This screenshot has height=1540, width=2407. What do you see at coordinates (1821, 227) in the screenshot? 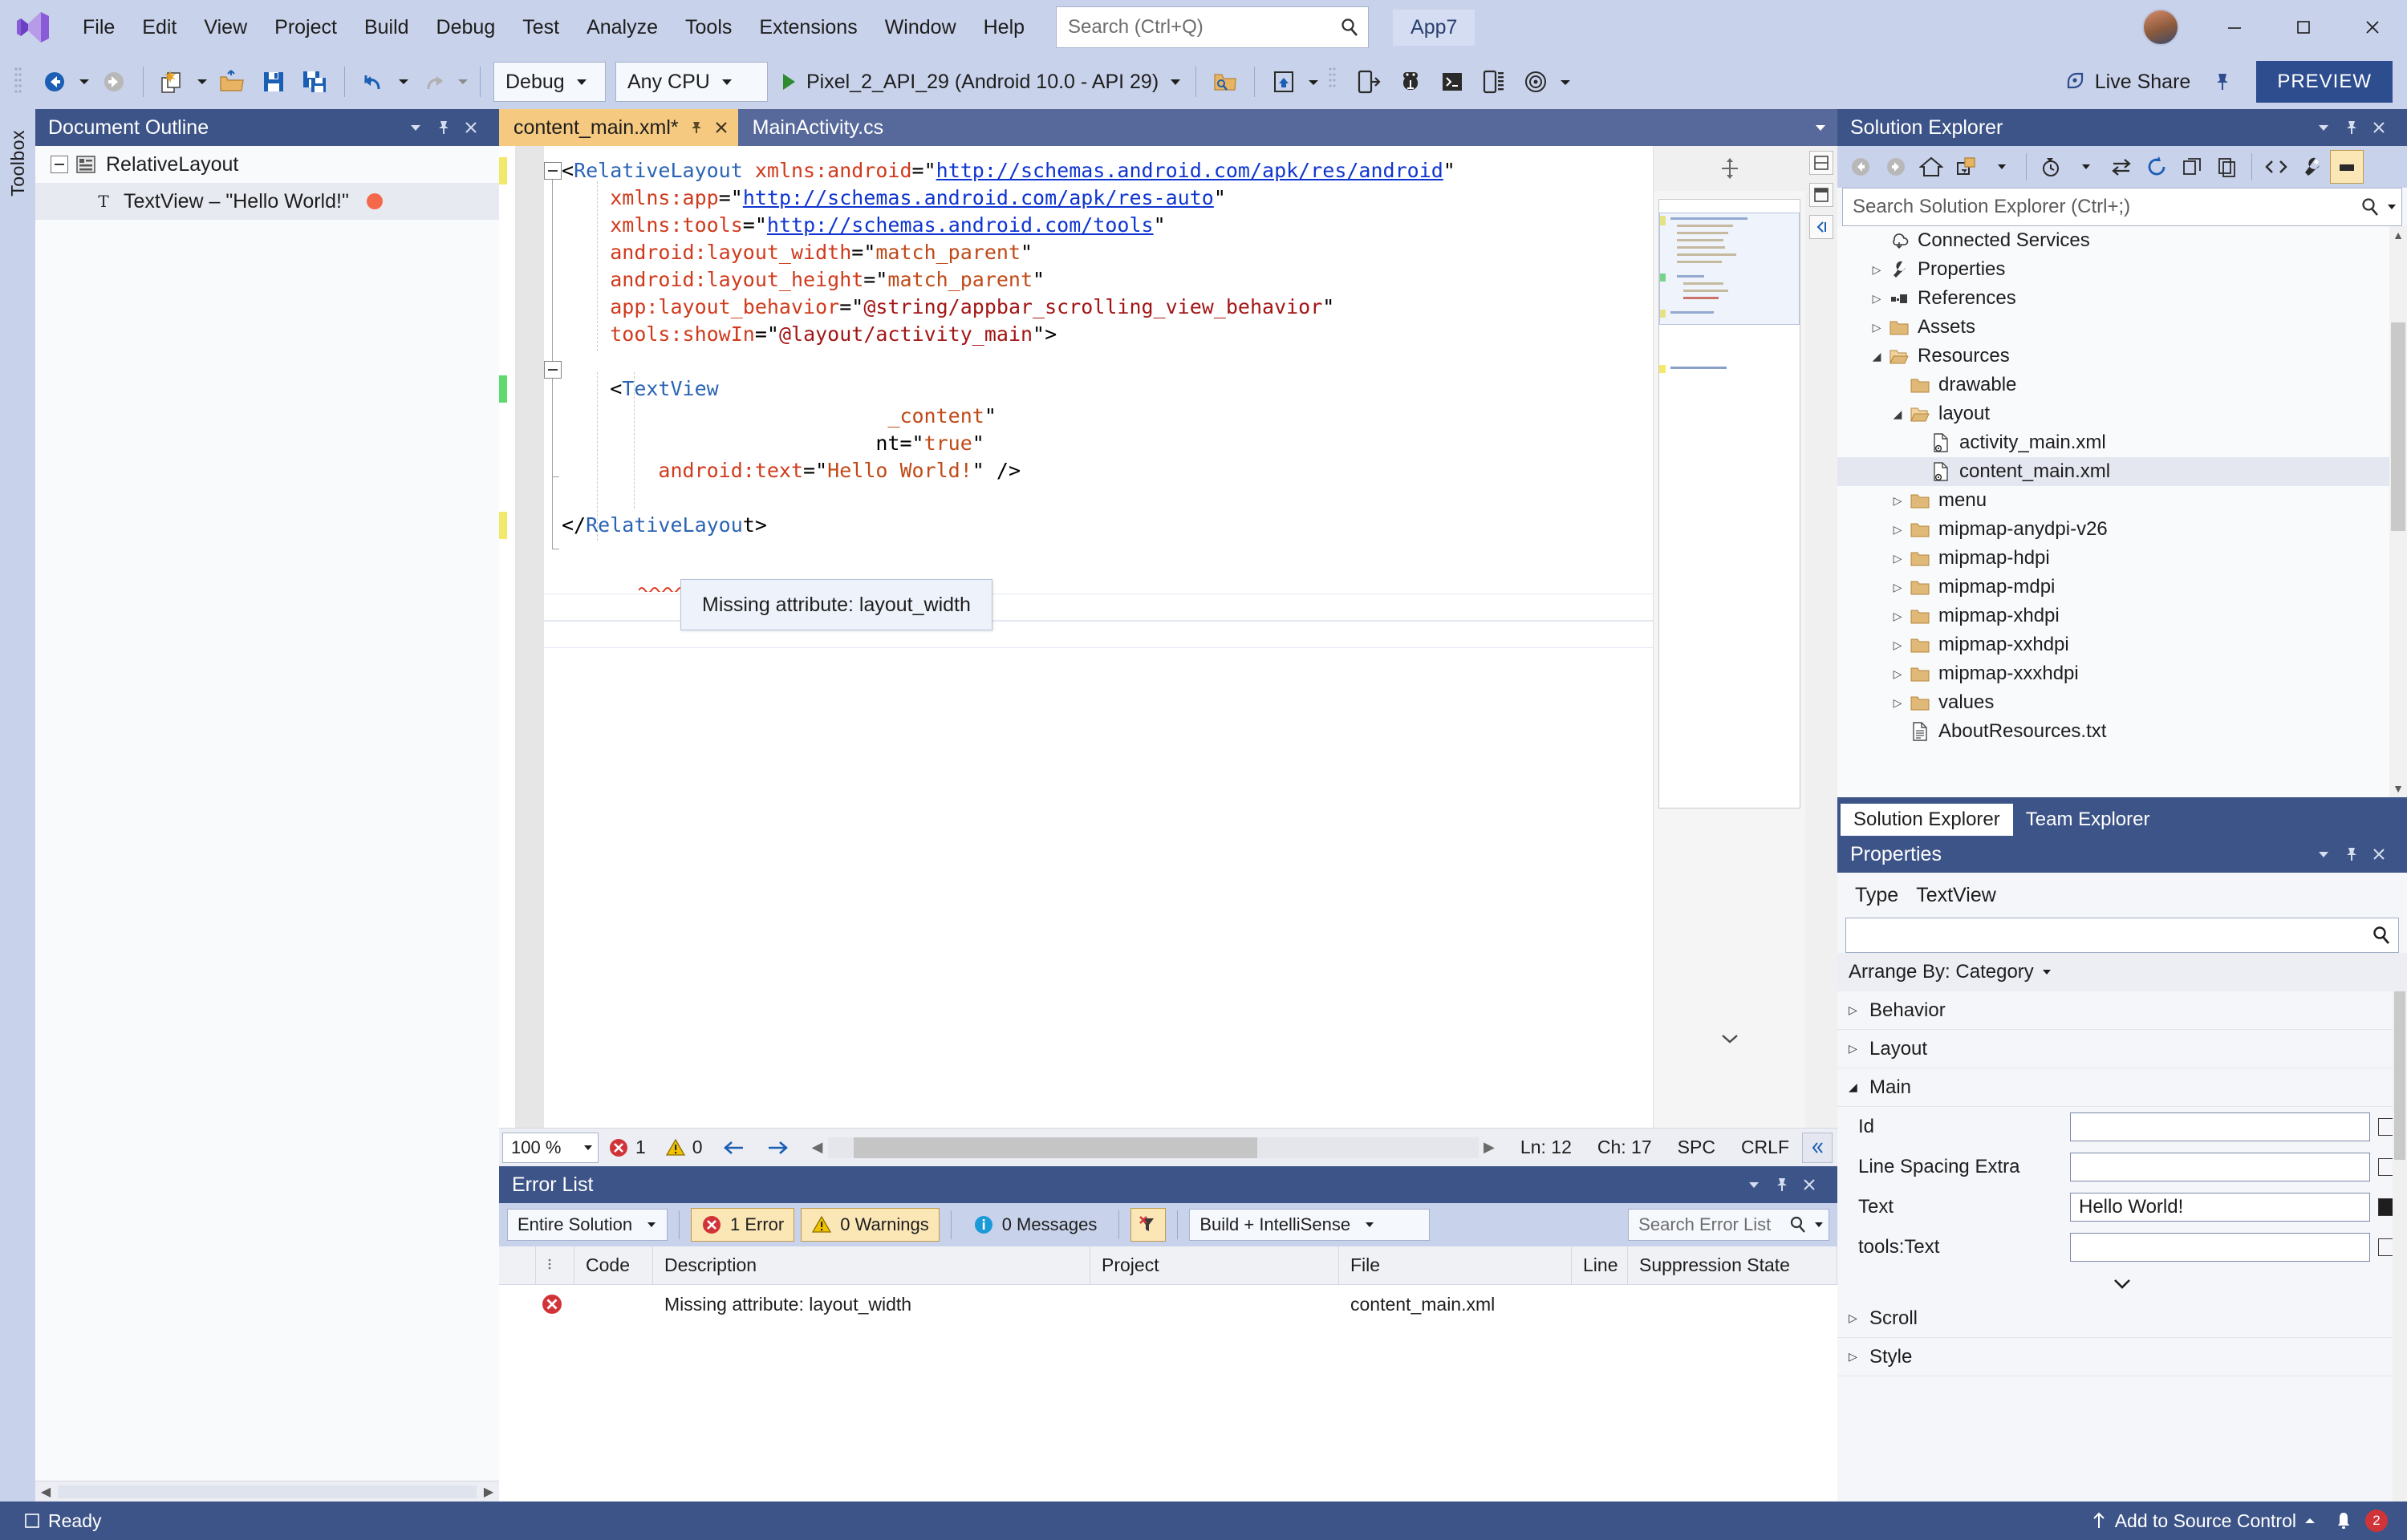
I see `collapse-panel-button` at bounding box center [1821, 227].